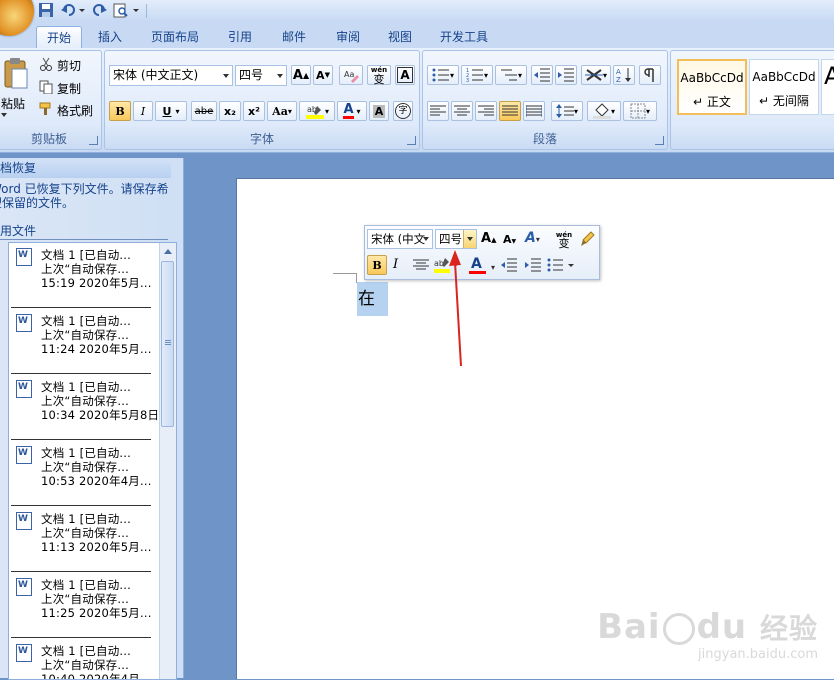  Describe the element at coordinates (509, 239) in the screenshot. I see `mini-shrink-font-icon: A▼` at that location.